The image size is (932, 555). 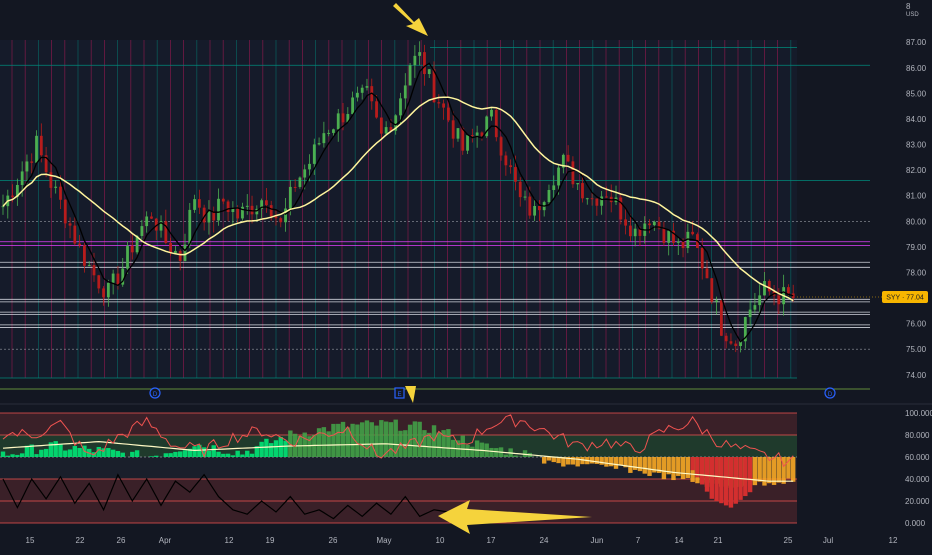 I want to click on time-tick: May, so click(x=383, y=540).